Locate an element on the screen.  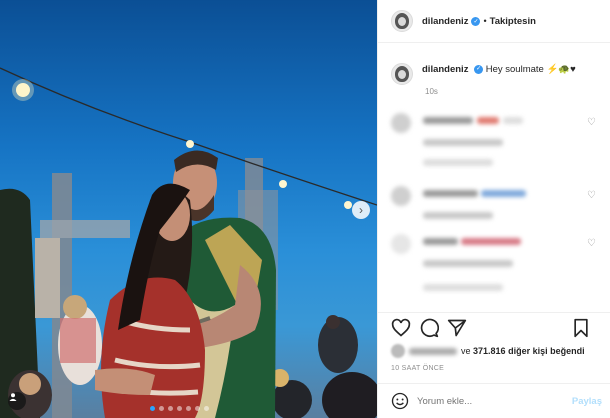
smiley-icon is located at coordinates (400, 401).